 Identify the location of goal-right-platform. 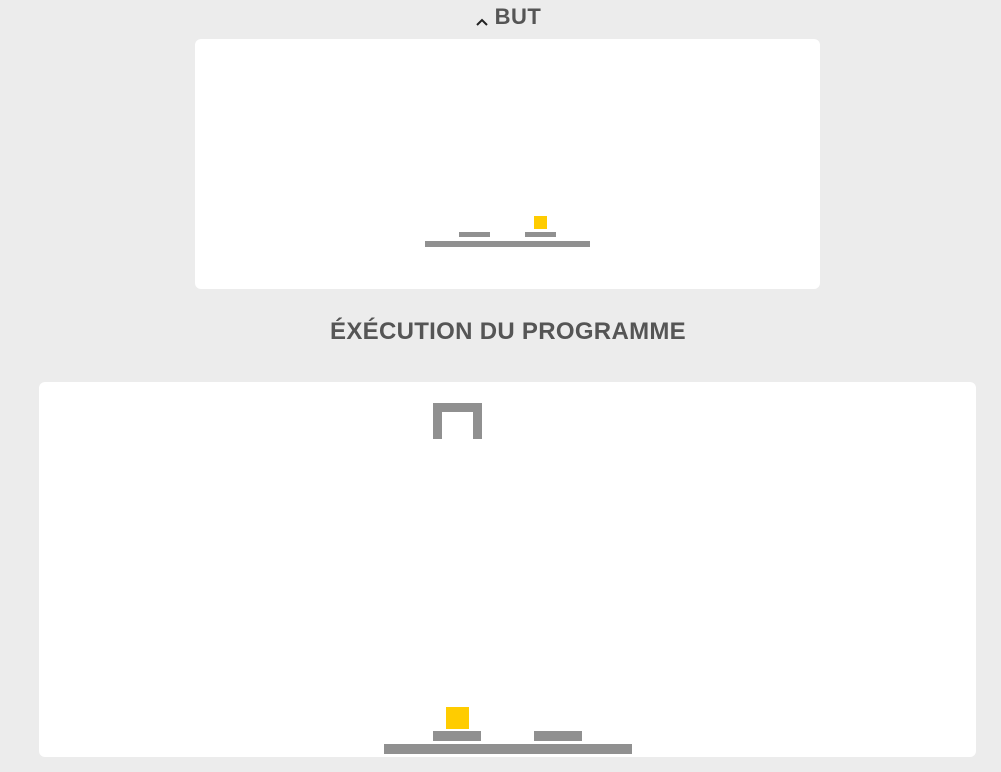
(540, 234).